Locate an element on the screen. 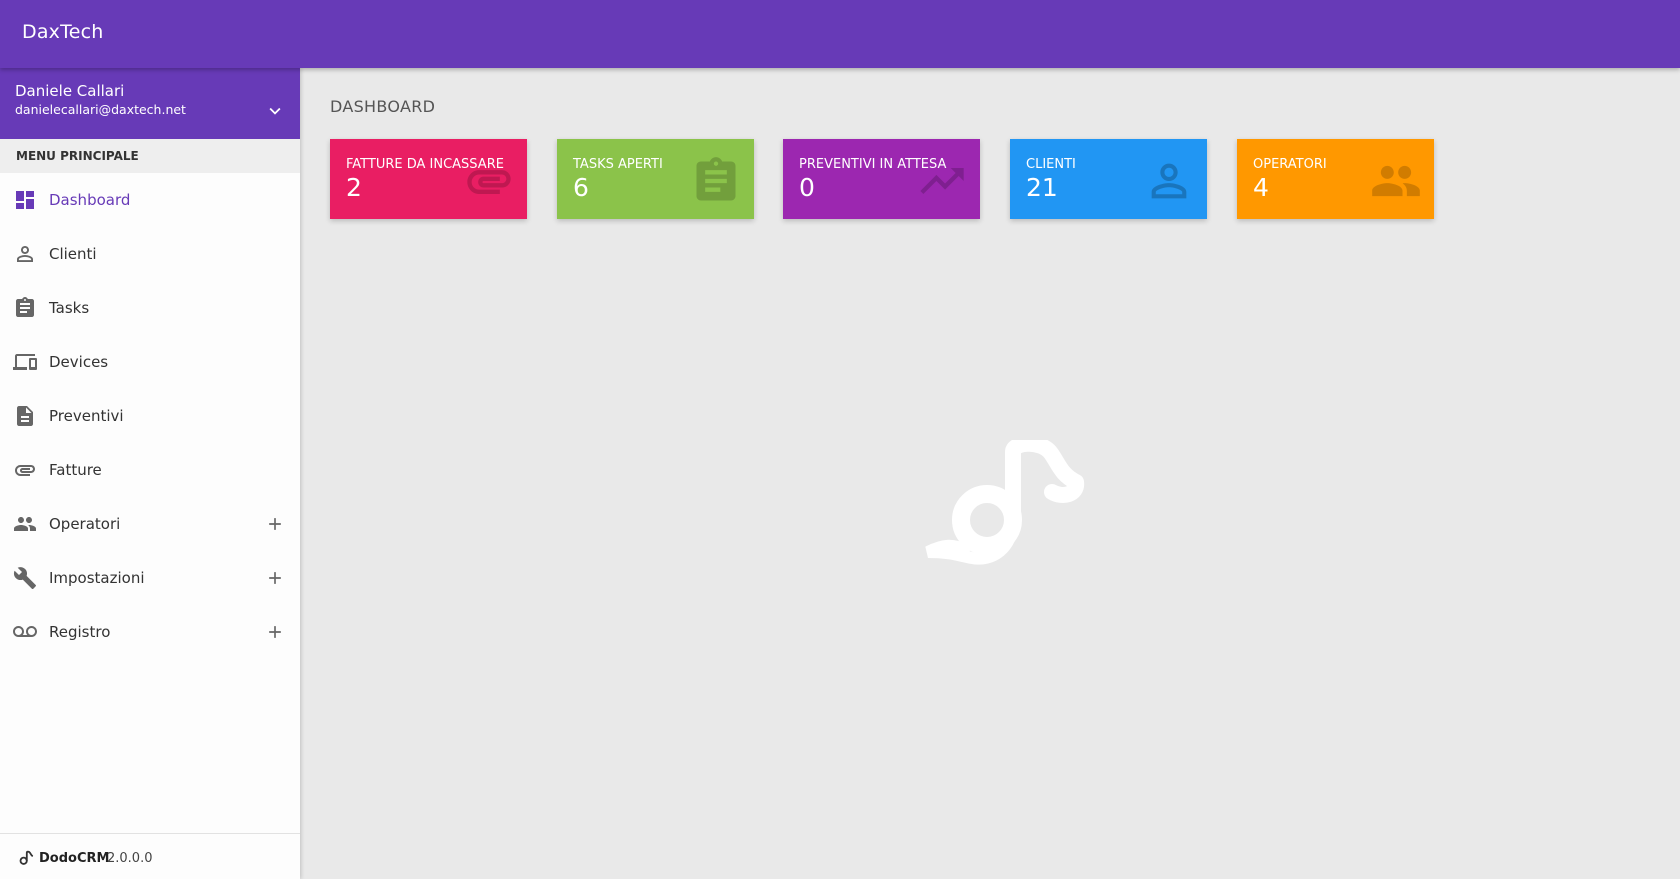 The image size is (1680, 879). trending-up-icon is located at coordinates (942, 181).